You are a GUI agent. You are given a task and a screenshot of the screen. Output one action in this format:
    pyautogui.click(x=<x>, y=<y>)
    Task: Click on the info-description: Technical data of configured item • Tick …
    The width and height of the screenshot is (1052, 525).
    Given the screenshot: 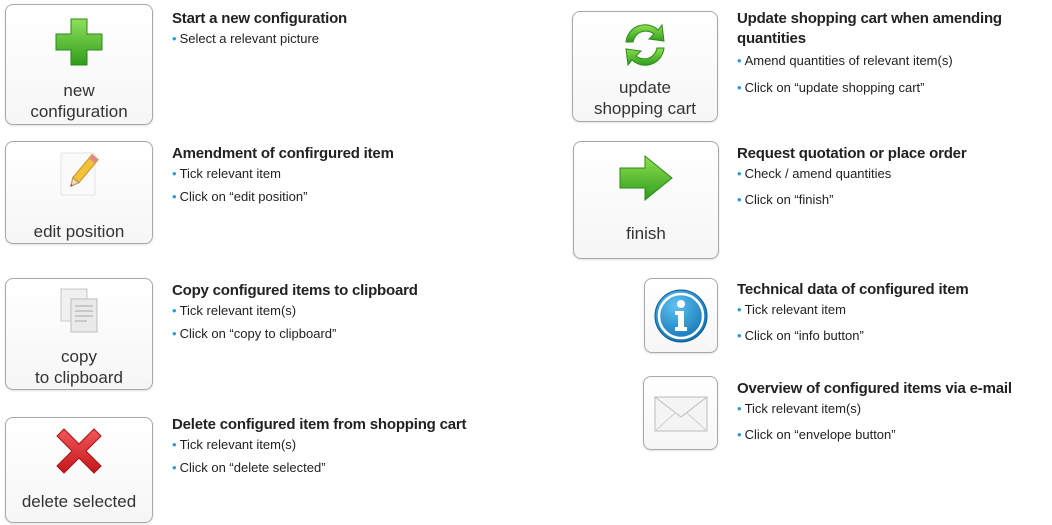 What is the action you would take?
    pyautogui.click(x=892, y=312)
    